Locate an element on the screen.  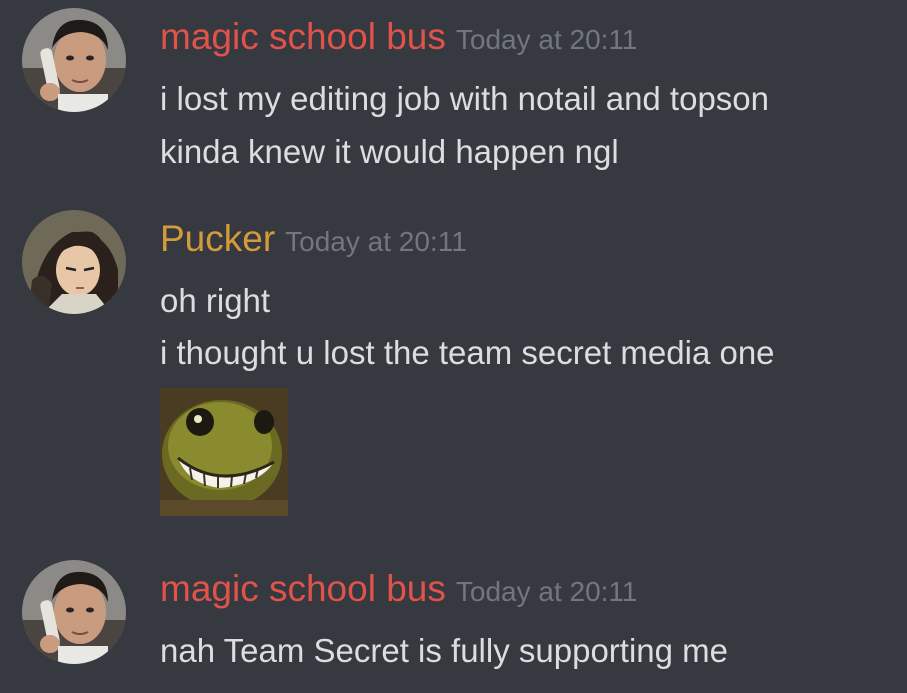
anime-girl-avatar-icon is located at coordinates (74, 262).